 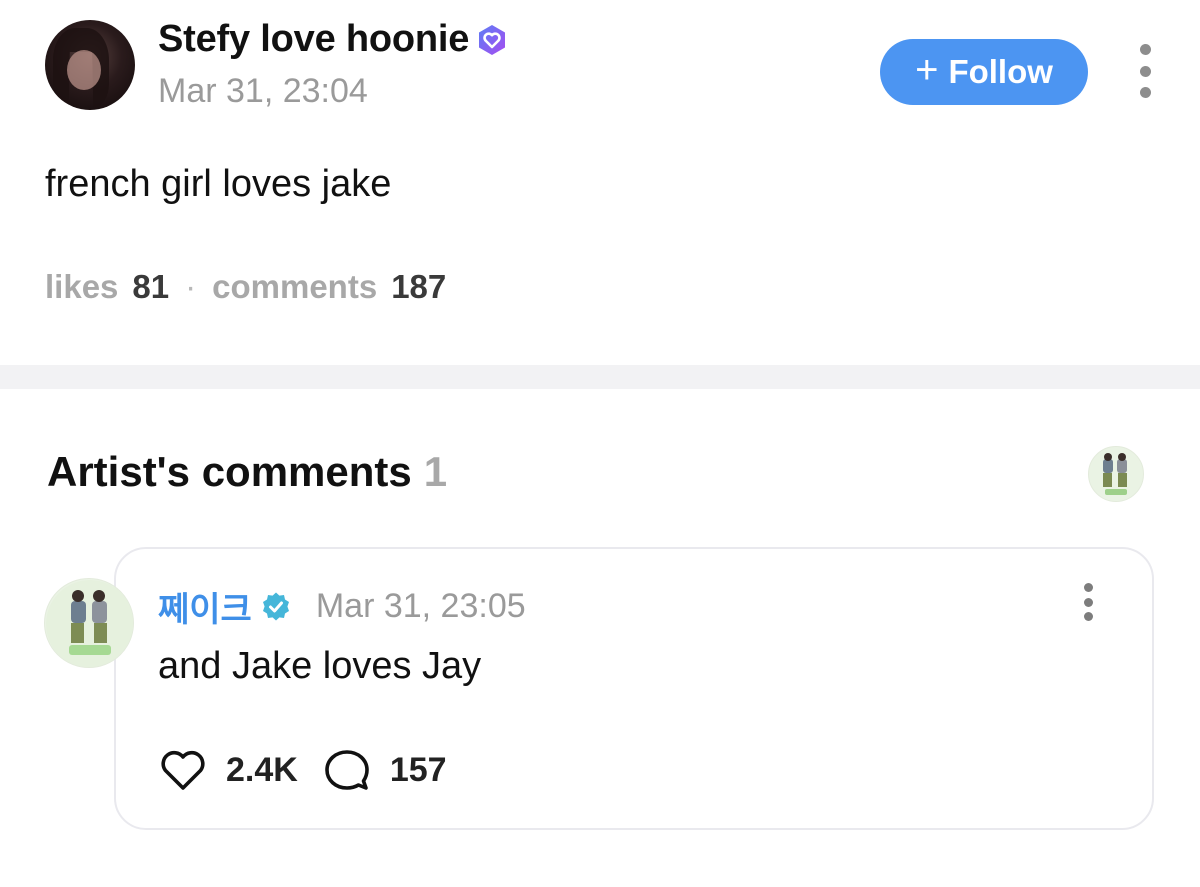 I want to click on post-stats: likes 81 · comments 187, so click(x=245, y=287).